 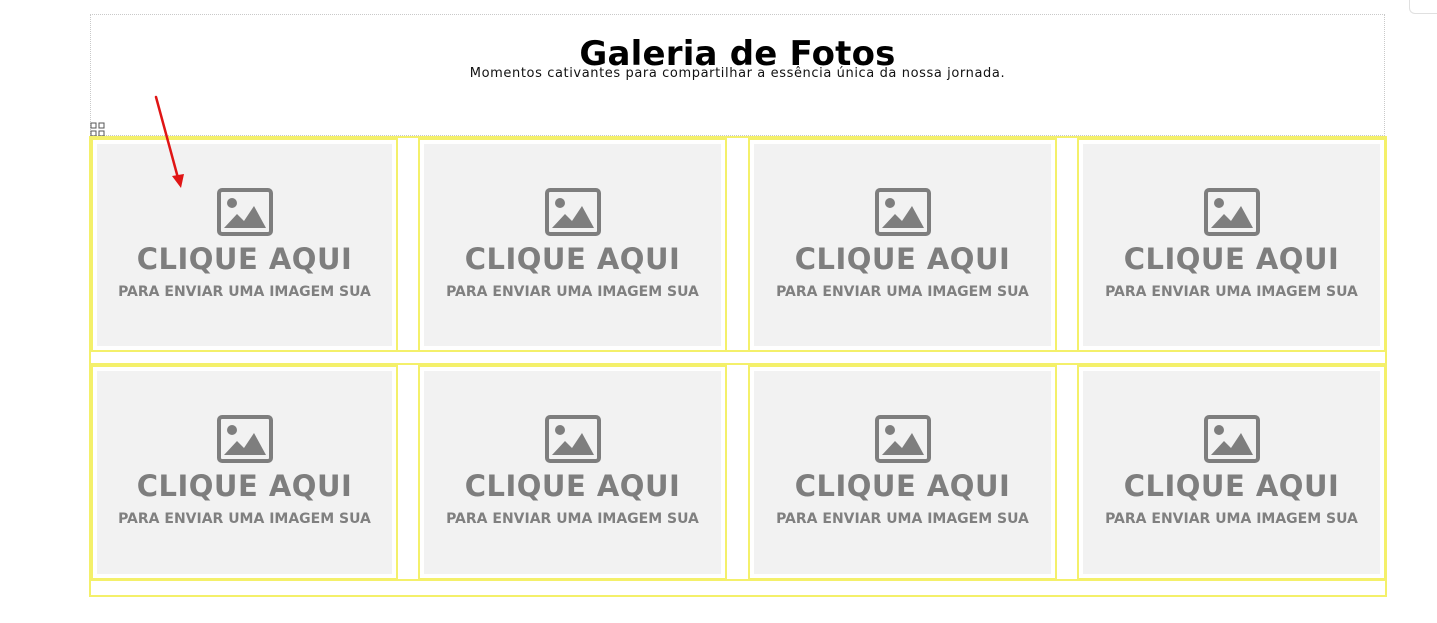 I want to click on drag-handle-icon, so click(x=97, y=129).